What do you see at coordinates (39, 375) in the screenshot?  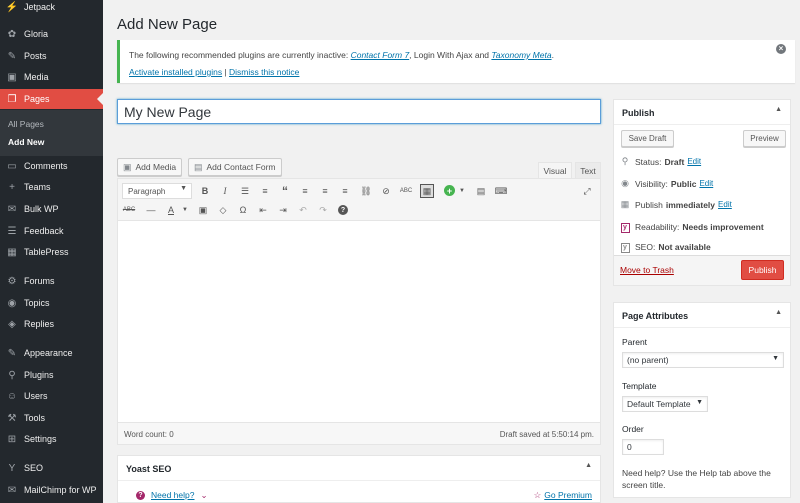 I see `sidebar-item-label: Plugins` at bounding box center [39, 375].